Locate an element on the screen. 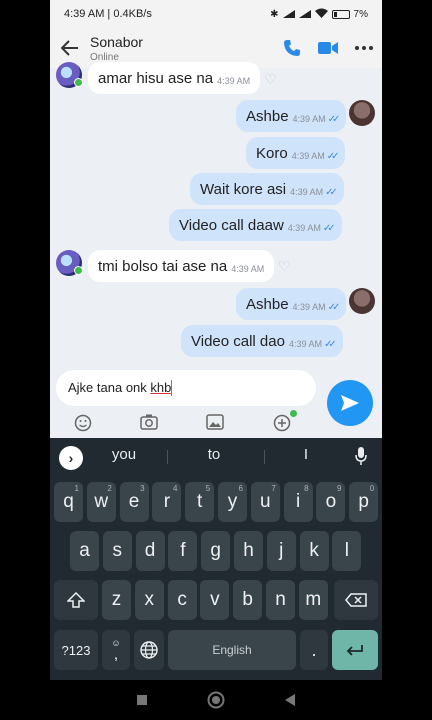  key-label: w is located at coordinates (101, 501).